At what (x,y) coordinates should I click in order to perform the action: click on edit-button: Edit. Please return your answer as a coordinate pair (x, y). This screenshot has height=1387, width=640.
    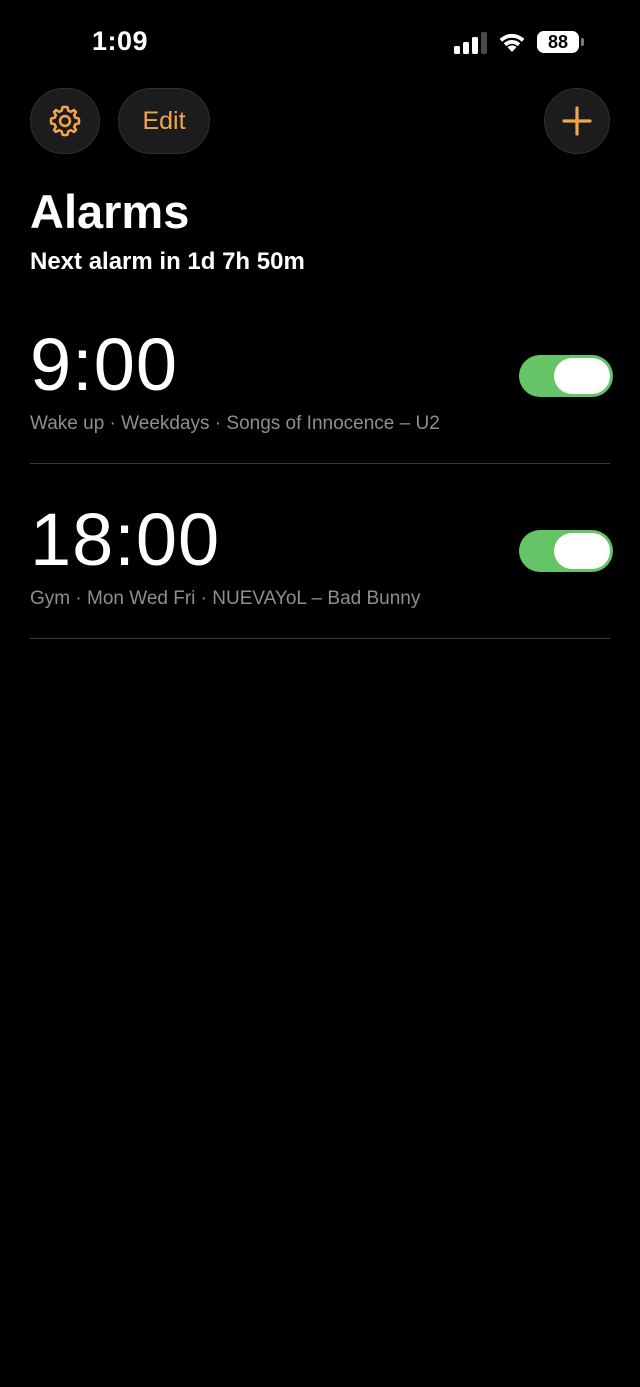
    Looking at the image, I should click on (164, 121).